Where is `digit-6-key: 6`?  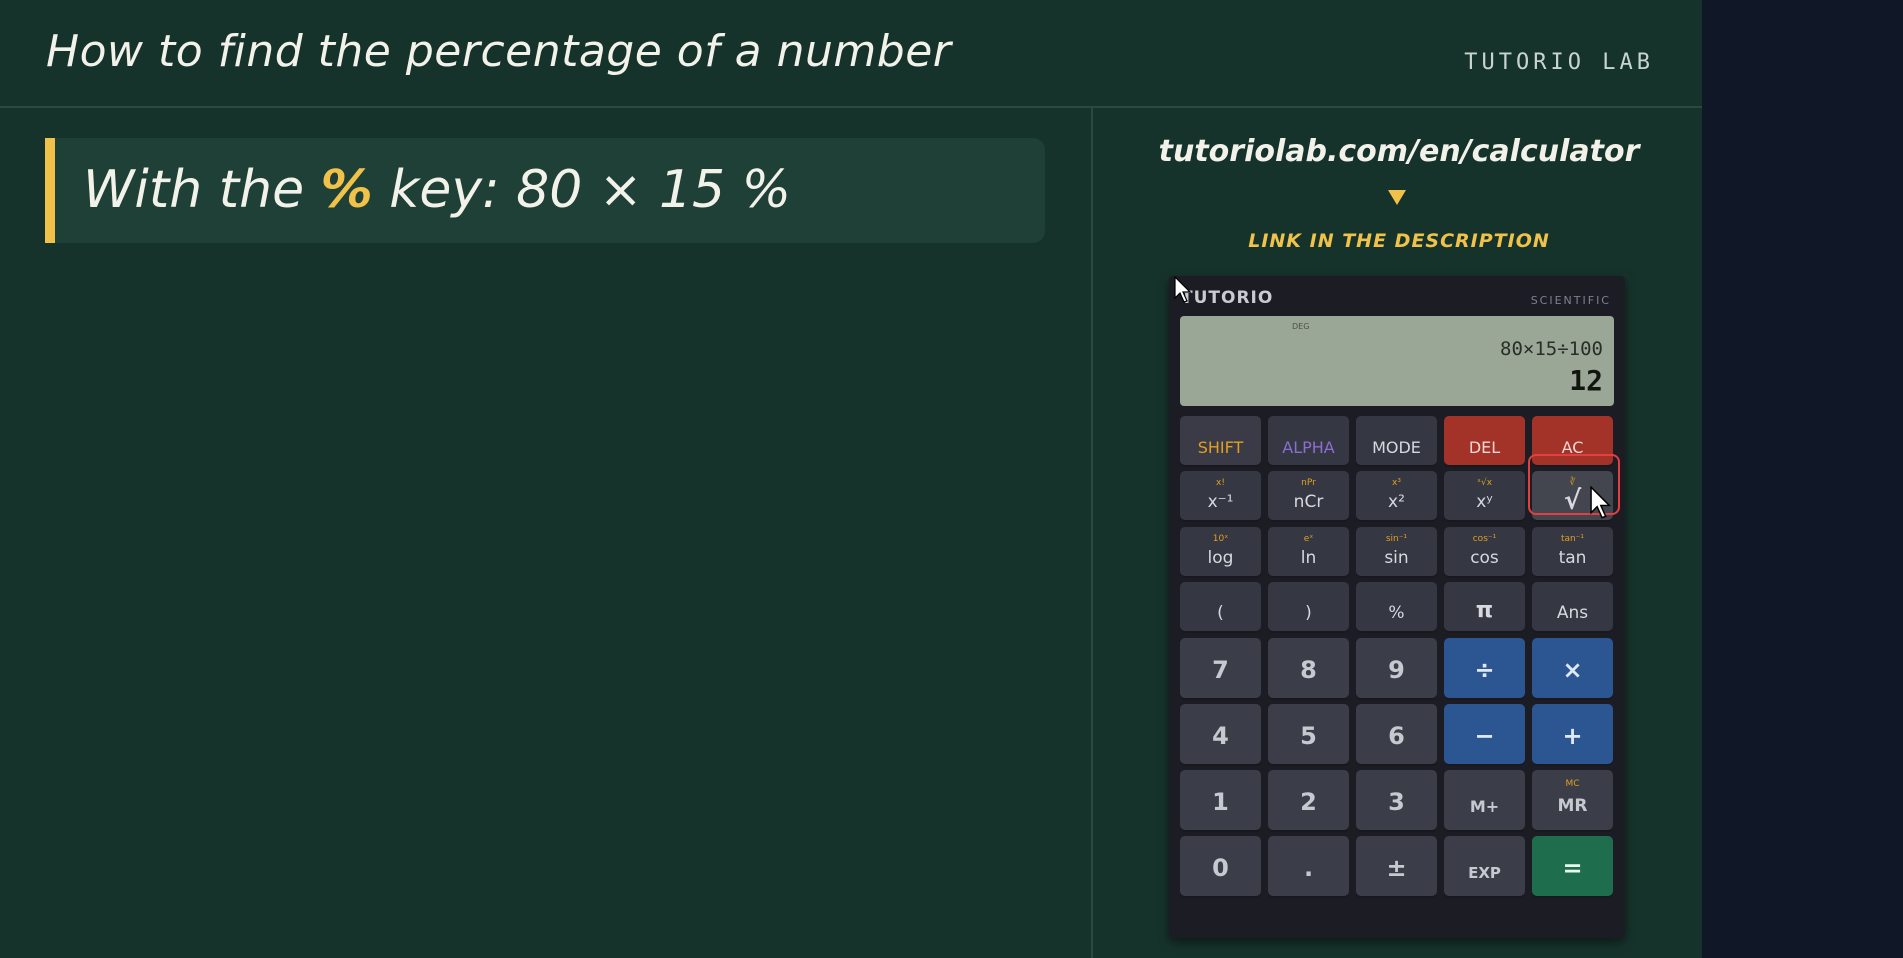 digit-6-key: 6 is located at coordinates (1396, 734).